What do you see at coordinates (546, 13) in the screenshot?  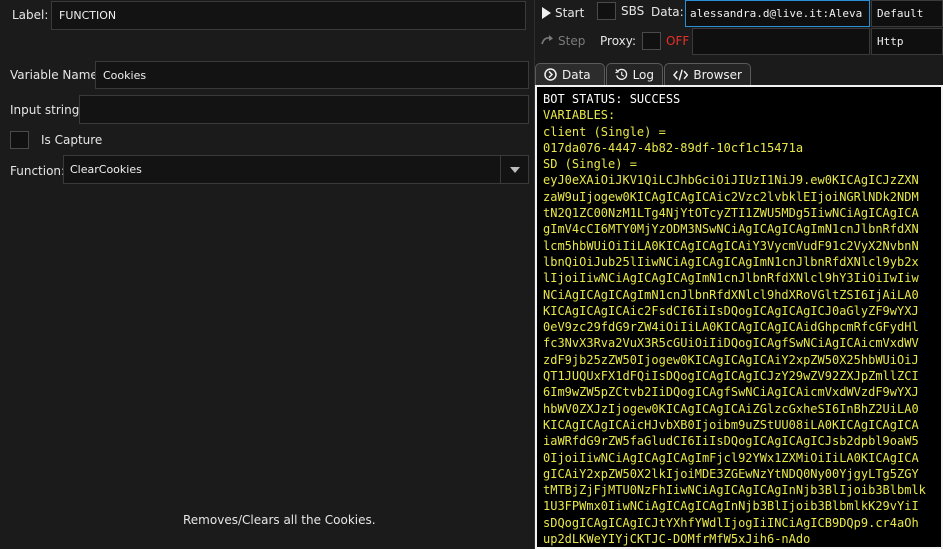 I see `play-icon` at bounding box center [546, 13].